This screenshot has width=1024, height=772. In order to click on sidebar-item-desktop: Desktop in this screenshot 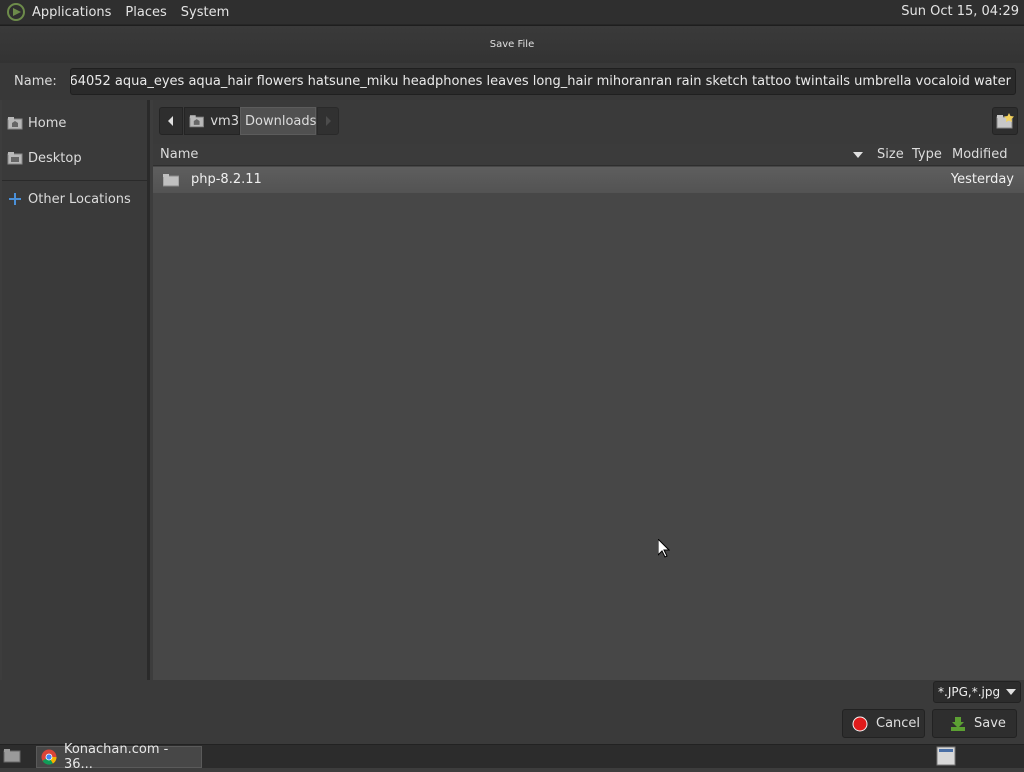, I will do `click(74, 158)`.